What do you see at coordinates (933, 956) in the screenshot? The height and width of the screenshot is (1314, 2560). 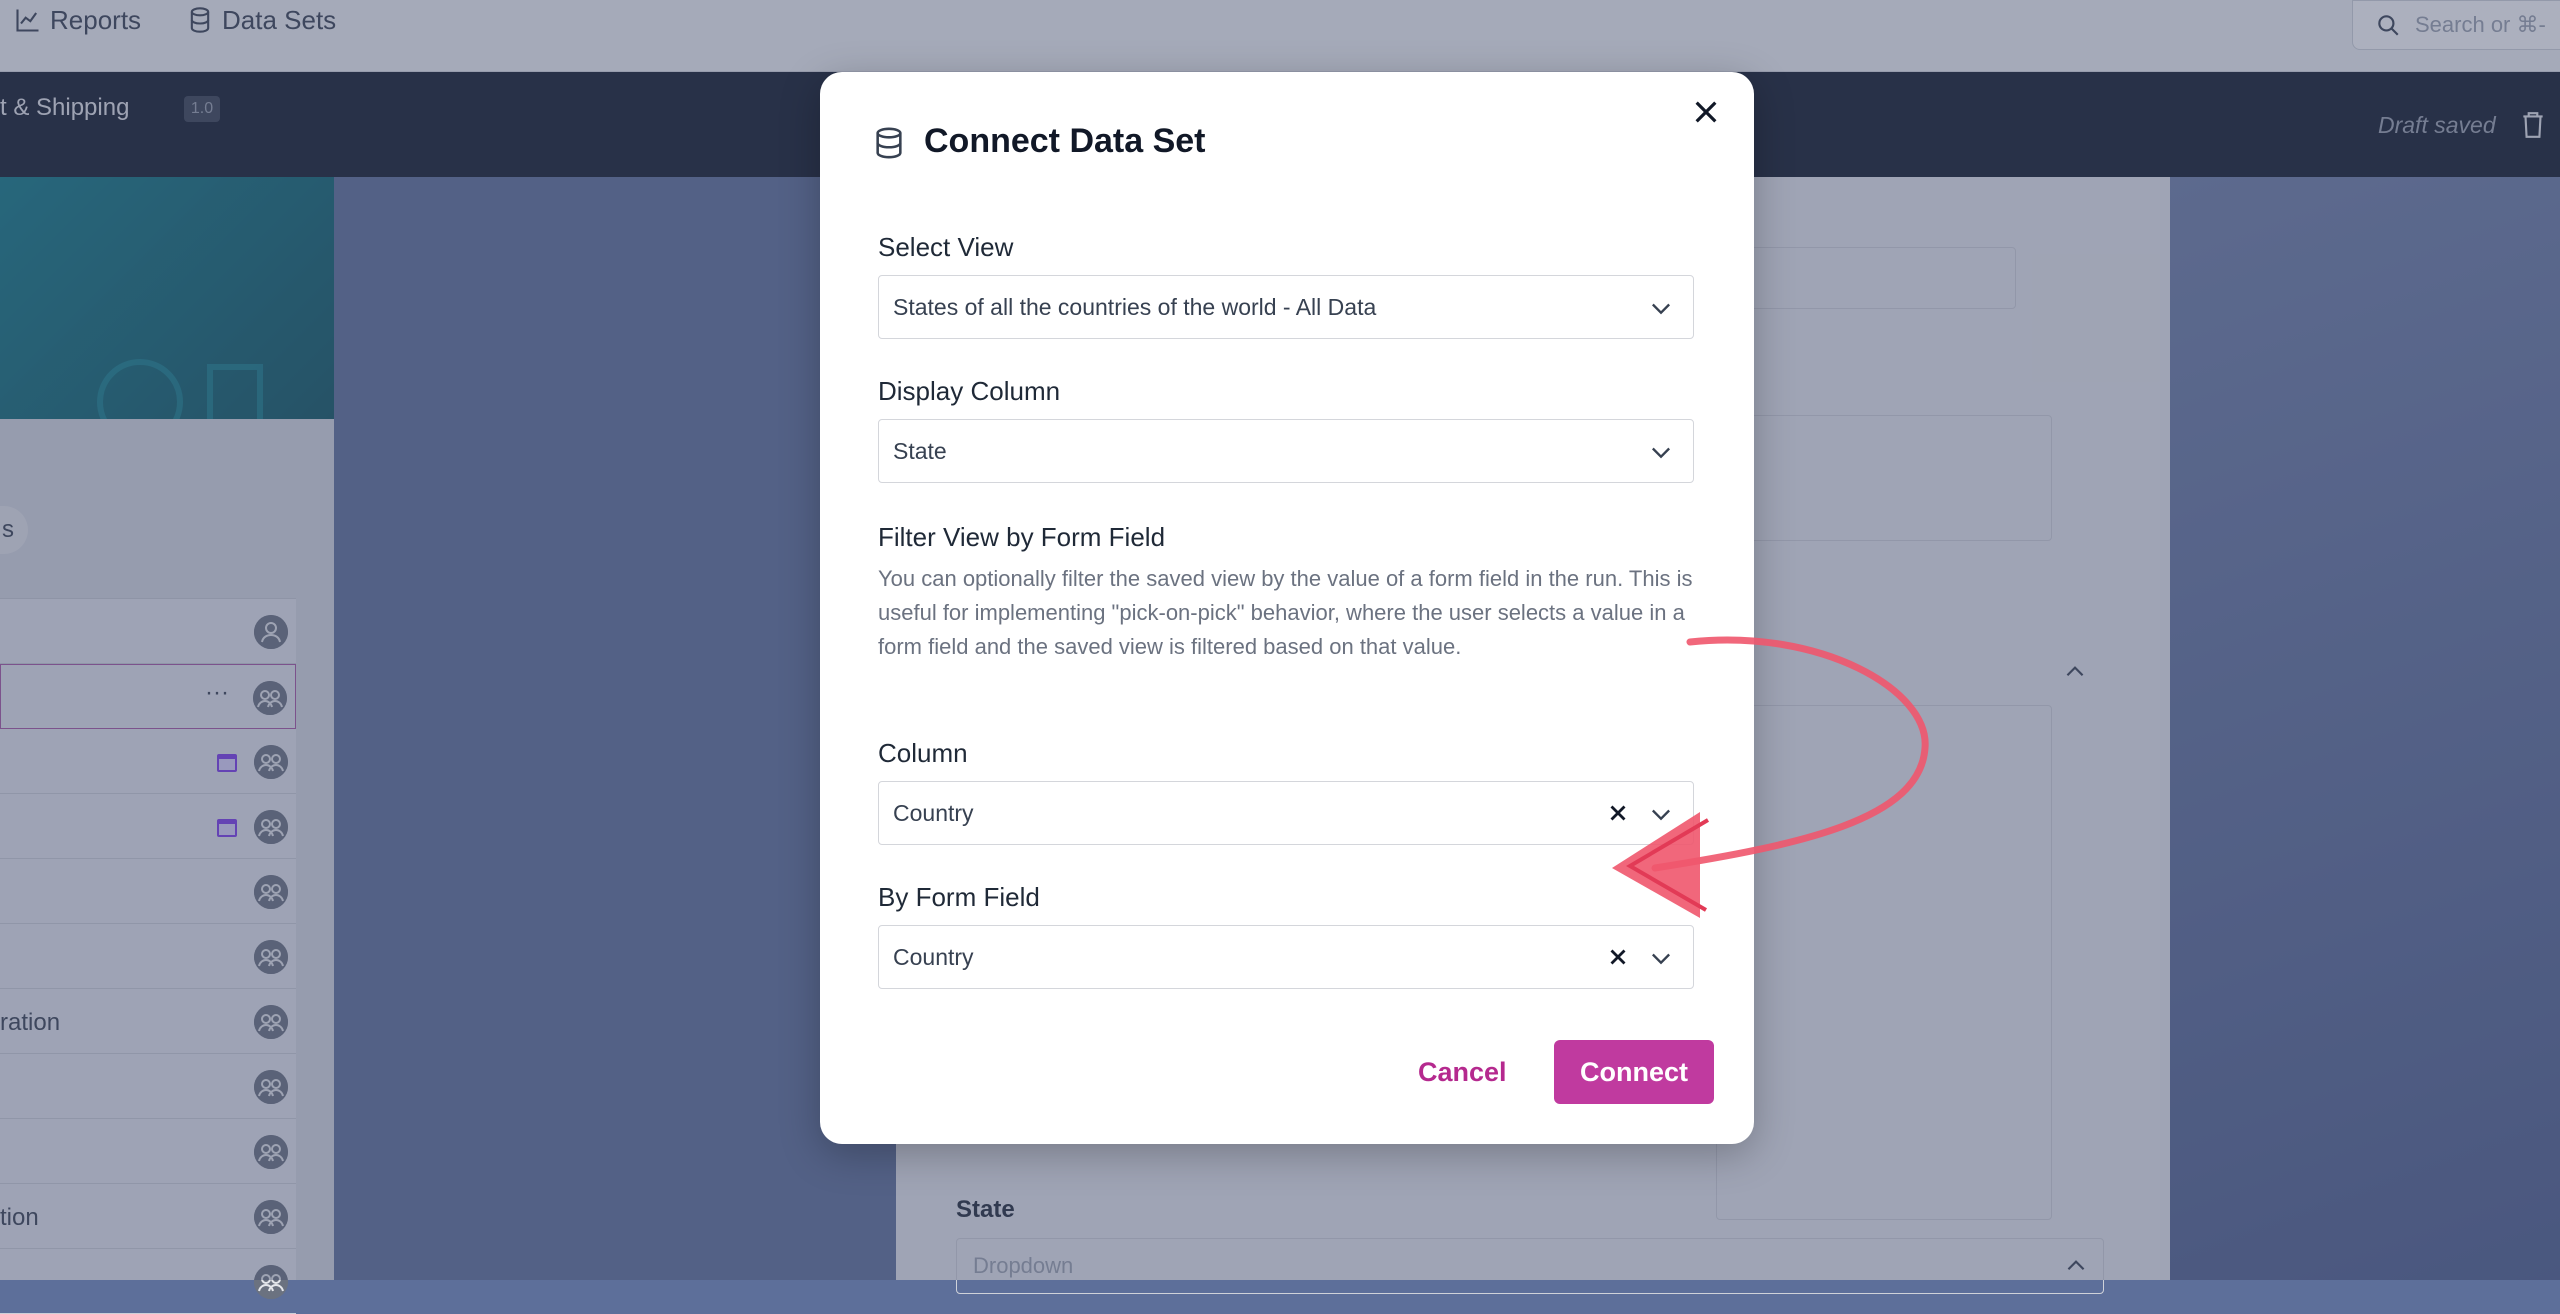 I see `by-form-field-value: Country` at bounding box center [933, 956].